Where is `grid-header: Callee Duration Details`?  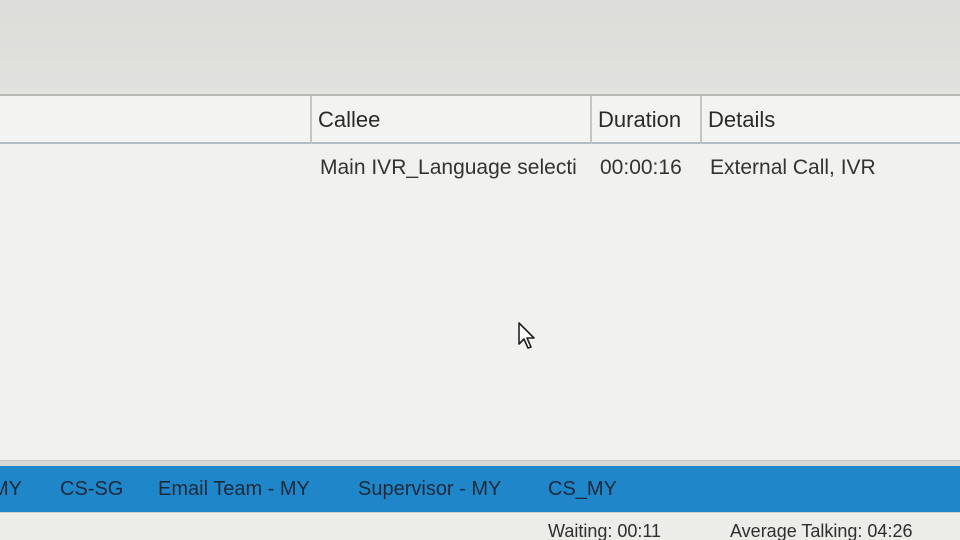
grid-header: Callee Duration Details is located at coordinates (480, 119).